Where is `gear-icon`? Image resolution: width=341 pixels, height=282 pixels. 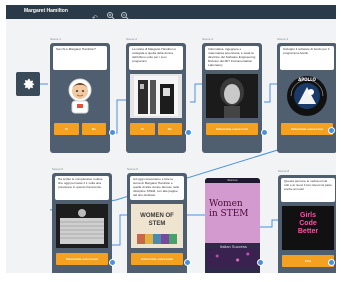 gear-icon is located at coordinates (28, 83).